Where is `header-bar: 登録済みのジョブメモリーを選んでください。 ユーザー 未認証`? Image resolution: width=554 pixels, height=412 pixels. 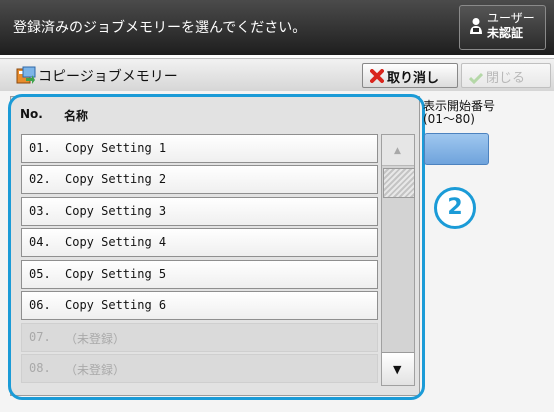 header-bar: 登録済みのジョブメモリーを選んでください。 ユーザー 未認証 is located at coordinates (277, 27).